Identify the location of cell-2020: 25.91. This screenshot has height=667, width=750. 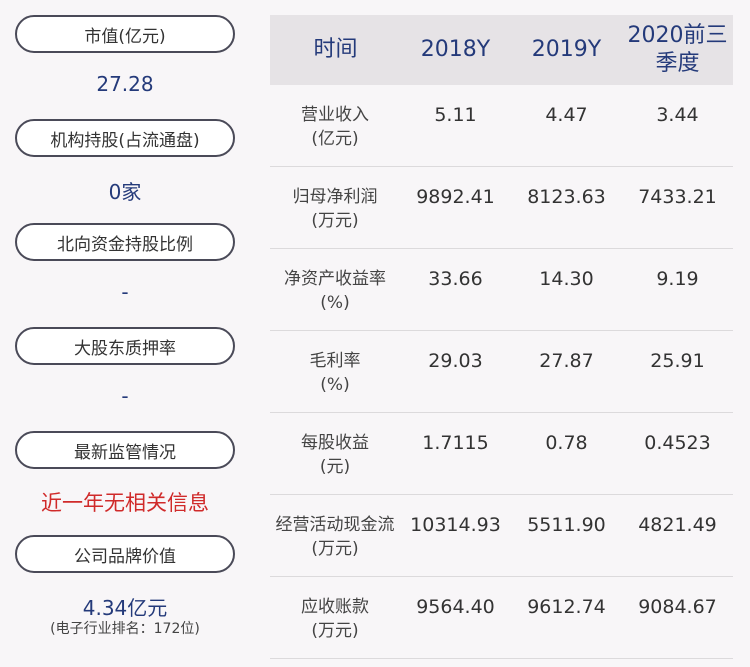
(677, 361).